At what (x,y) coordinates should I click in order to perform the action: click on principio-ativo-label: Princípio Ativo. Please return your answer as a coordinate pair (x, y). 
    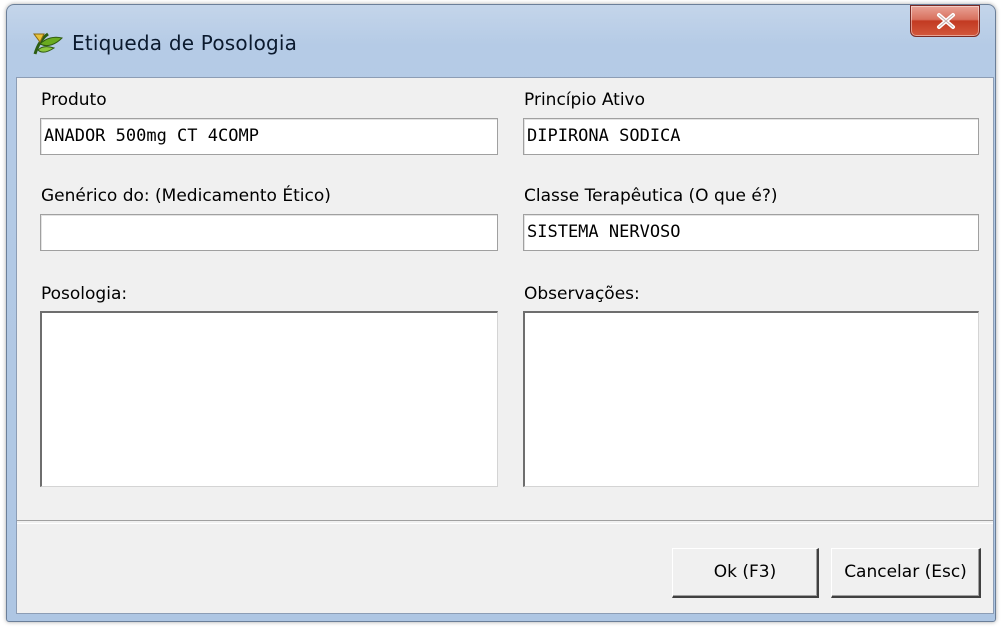
    Looking at the image, I should click on (585, 100).